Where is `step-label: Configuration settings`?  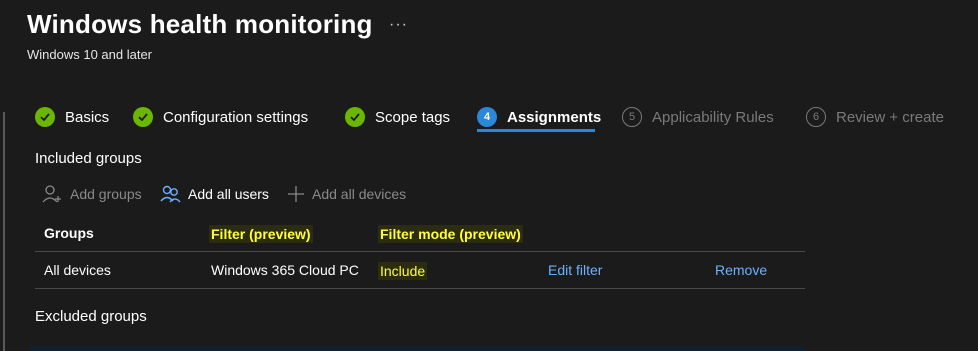 step-label: Configuration settings is located at coordinates (236, 117).